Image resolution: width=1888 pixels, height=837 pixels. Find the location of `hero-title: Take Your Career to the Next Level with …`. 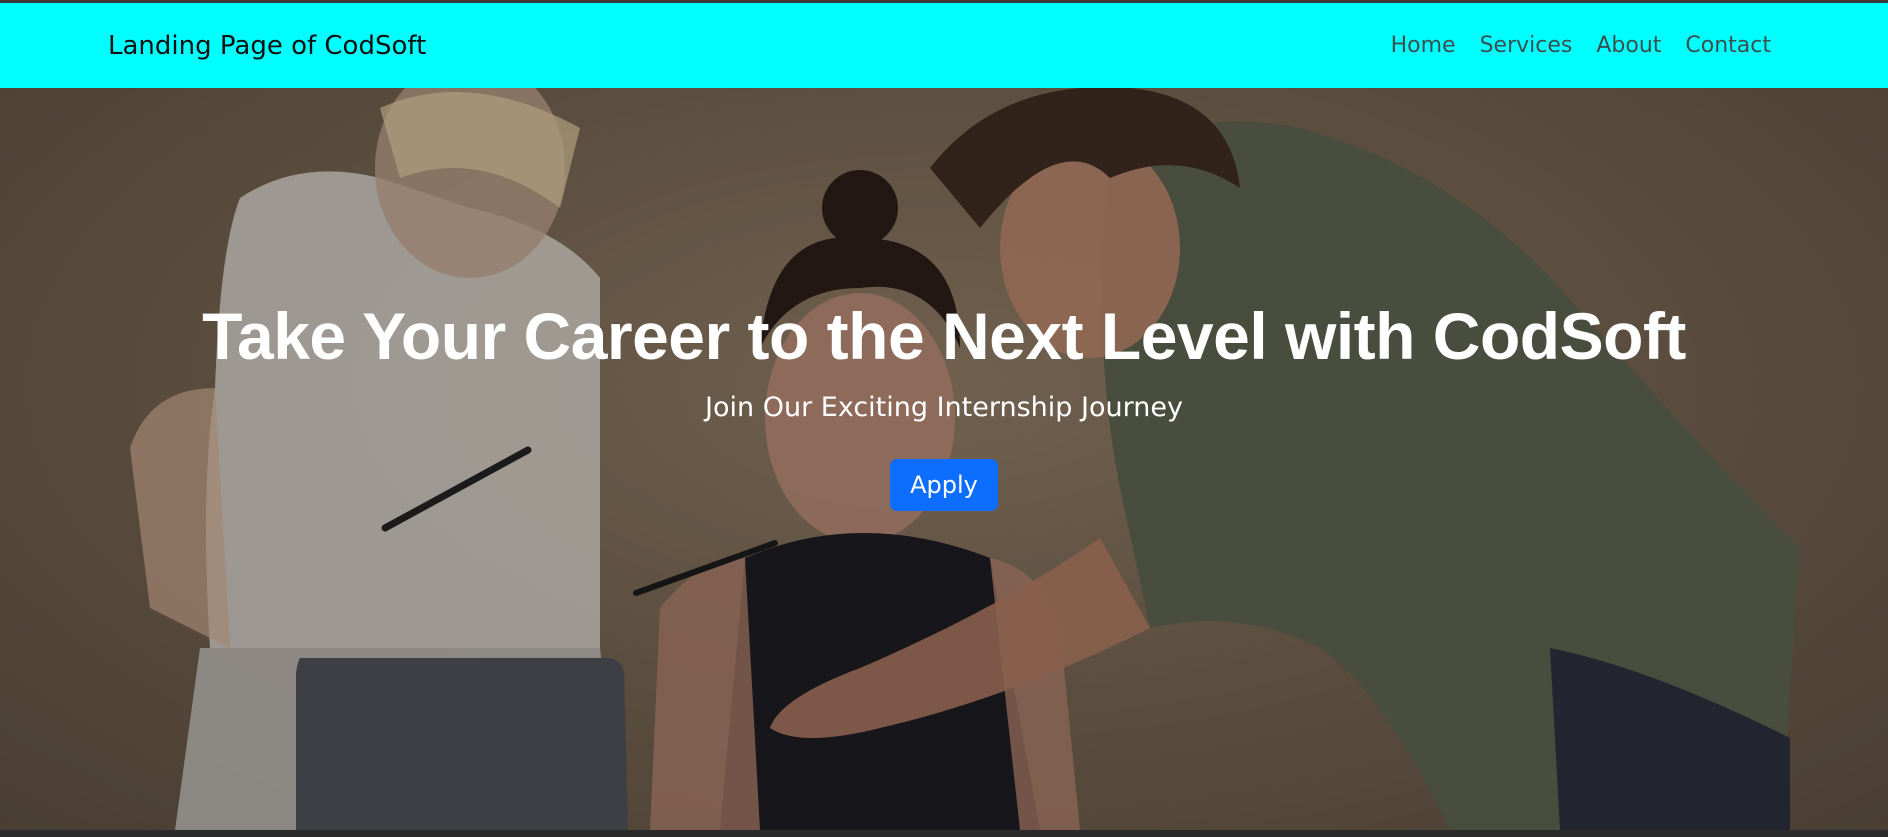

hero-title: Take Your Career to the Next Level with … is located at coordinates (944, 336).